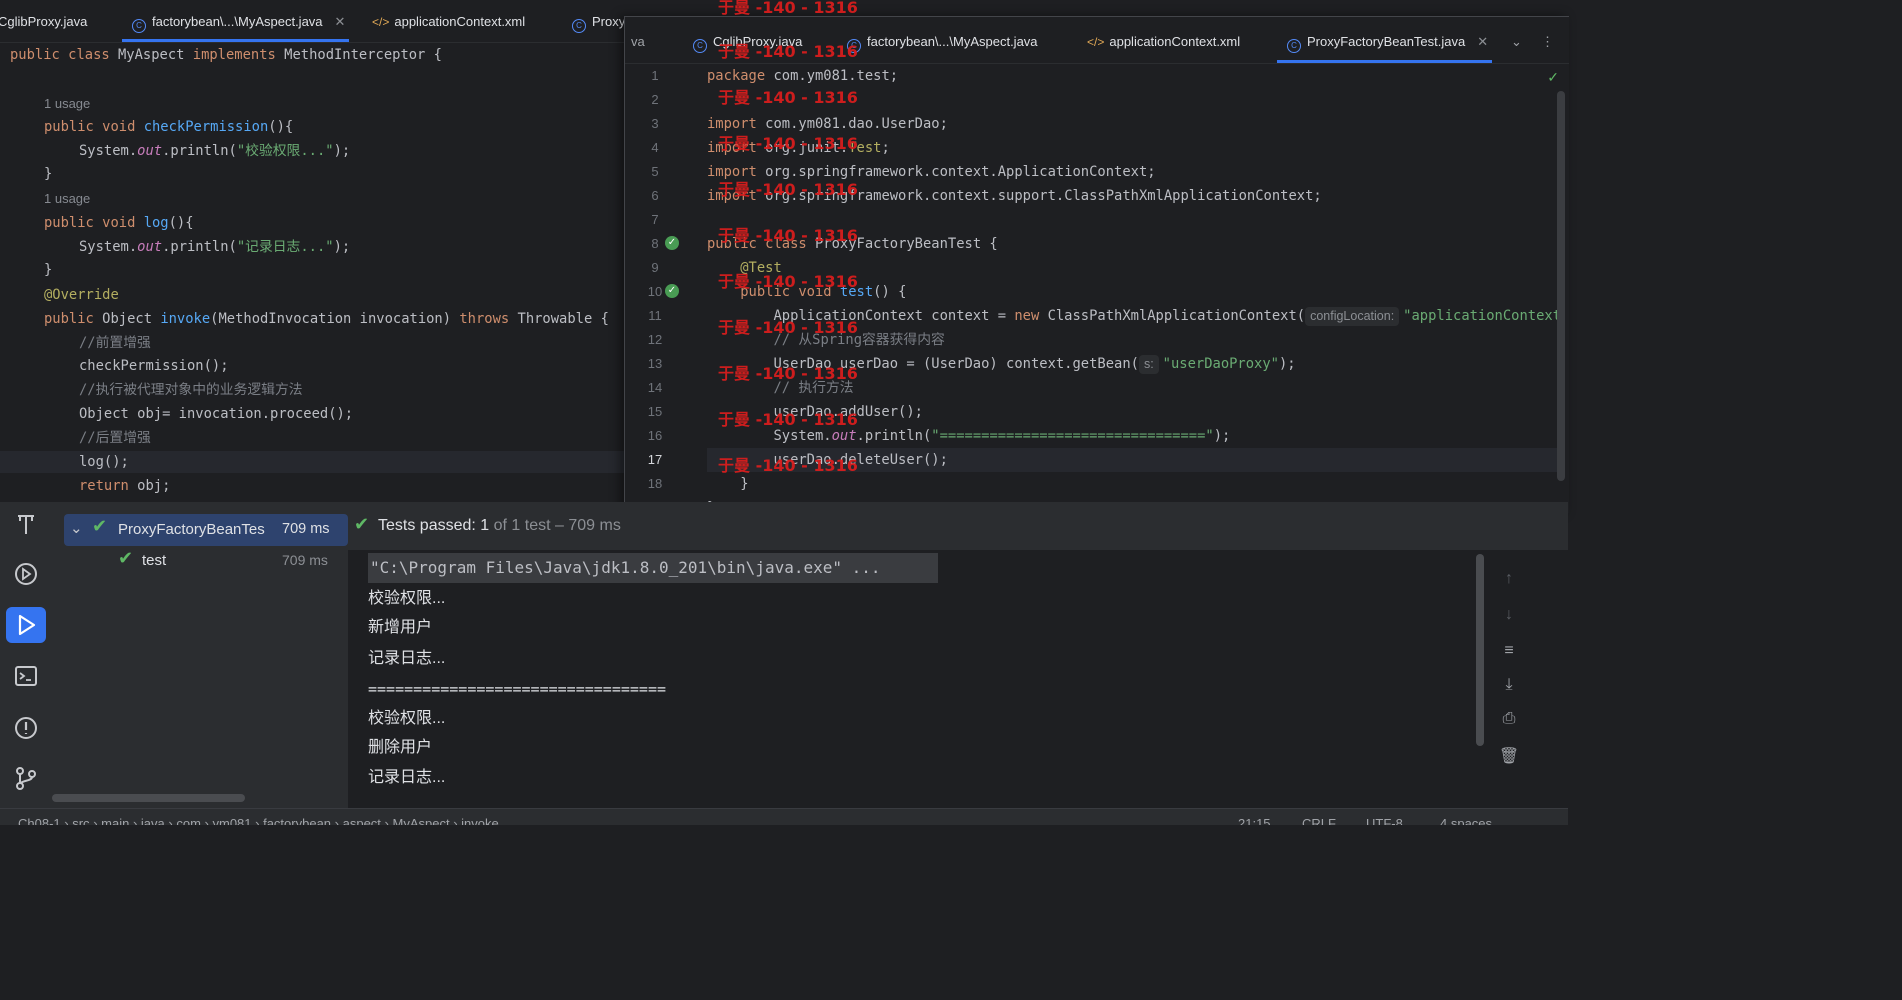 The width and height of the screenshot is (1902, 1000). I want to click on arrow-up-icon: ↑, so click(1509, 579).